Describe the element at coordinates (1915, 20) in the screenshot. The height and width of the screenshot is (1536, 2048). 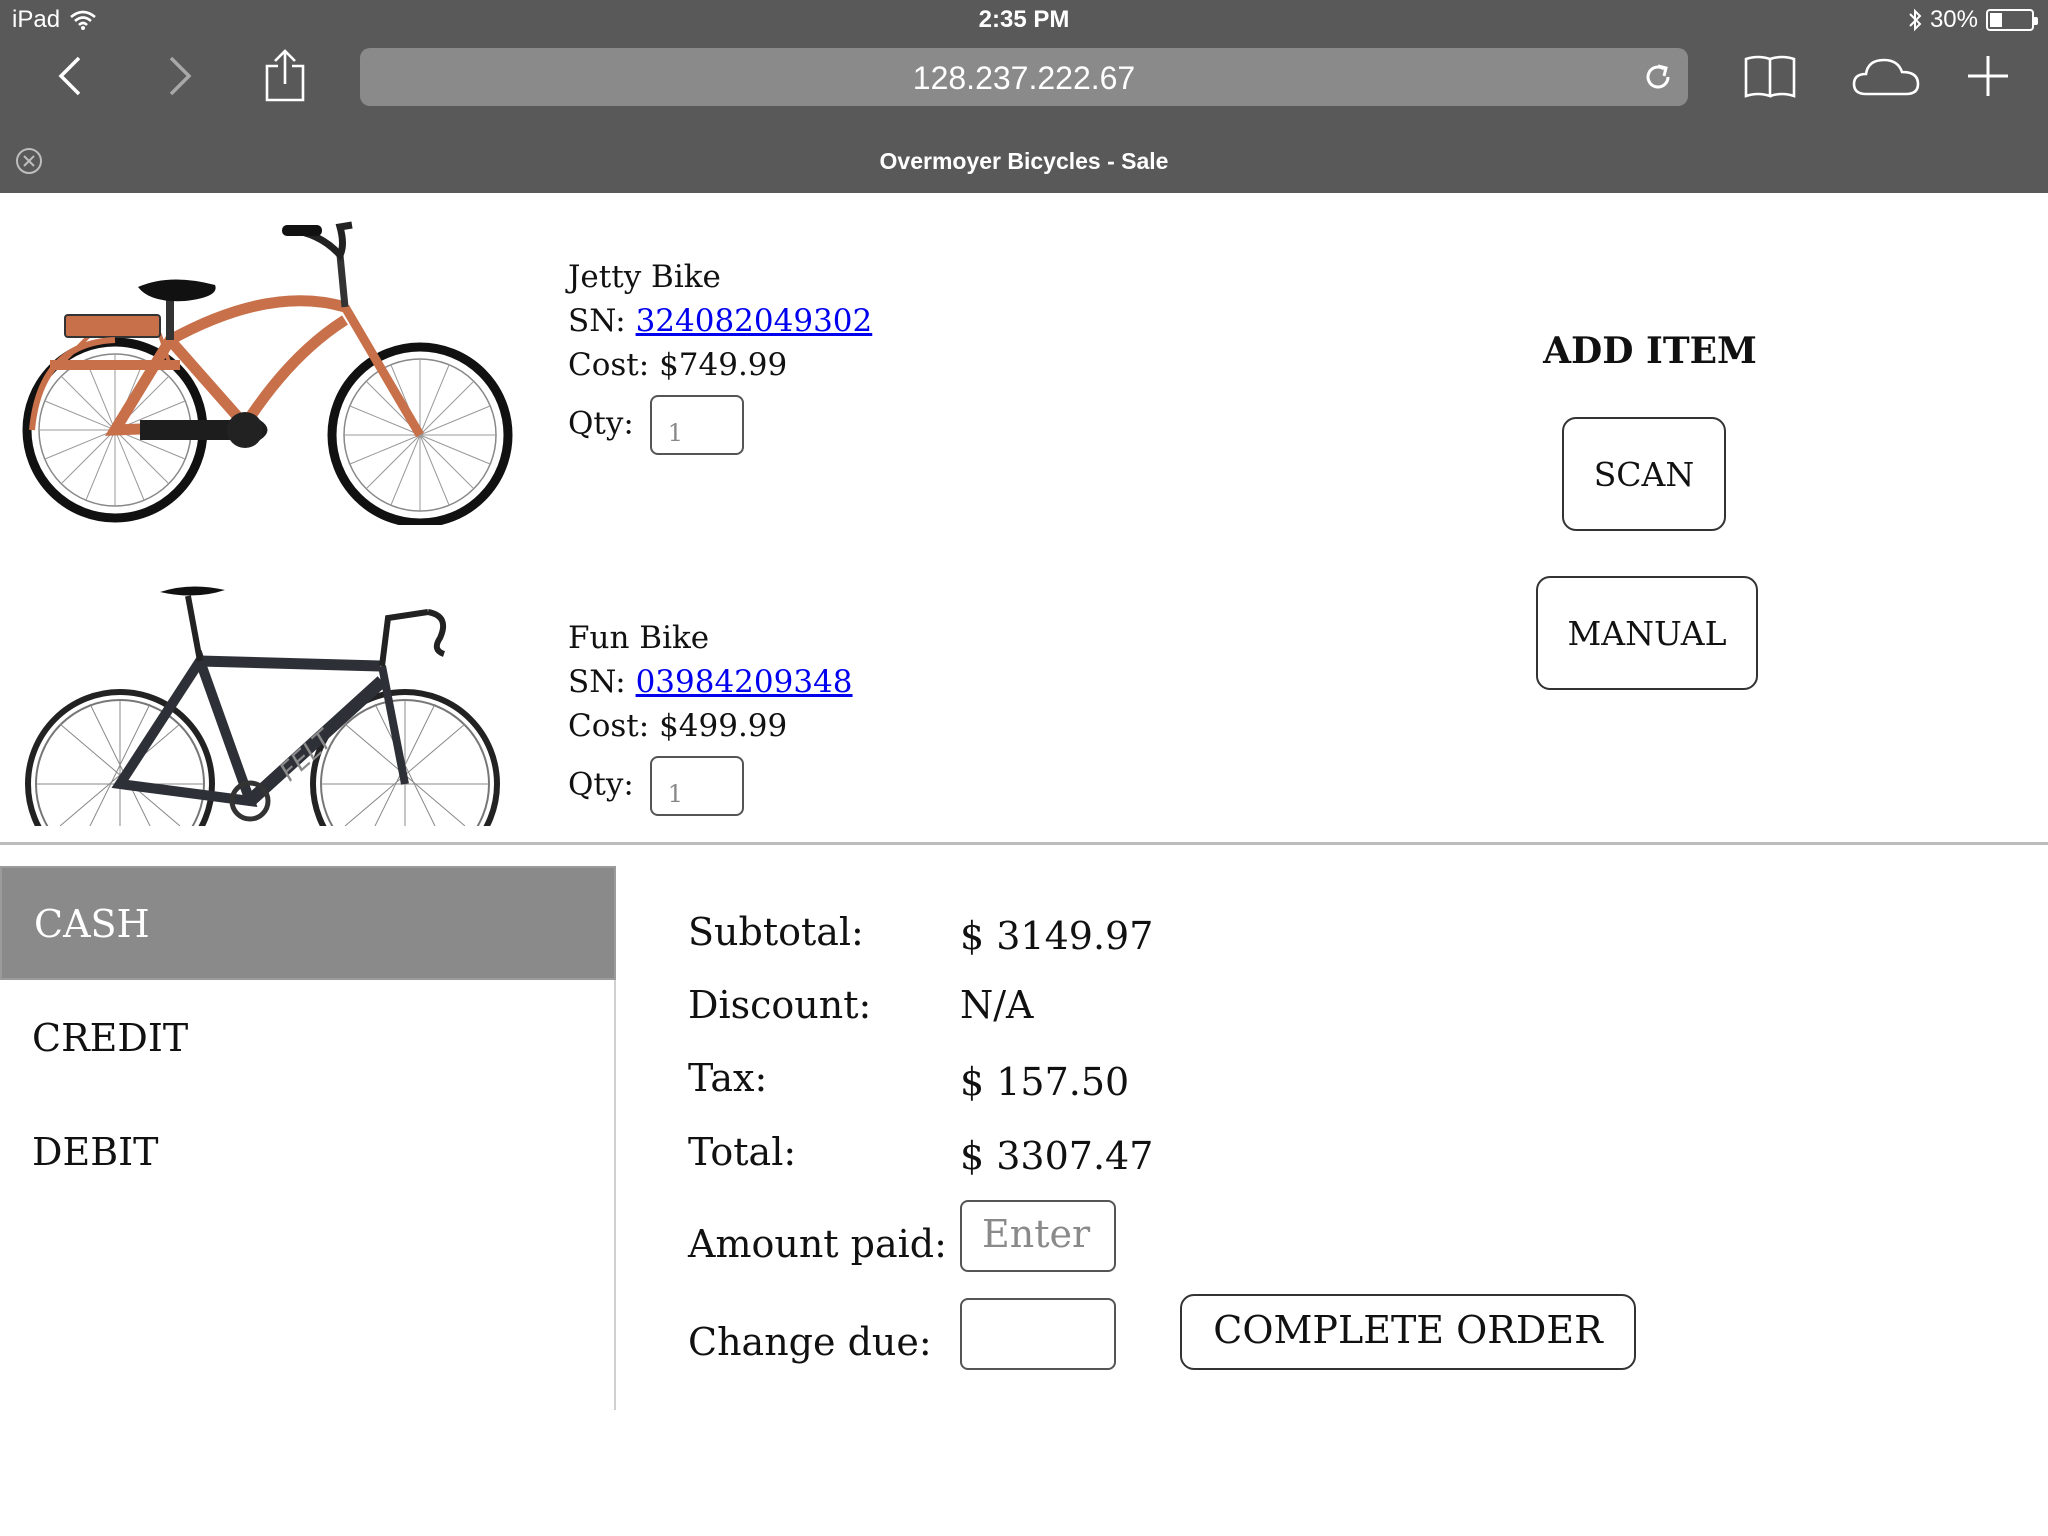
I see `bluetooth-icon` at that location.